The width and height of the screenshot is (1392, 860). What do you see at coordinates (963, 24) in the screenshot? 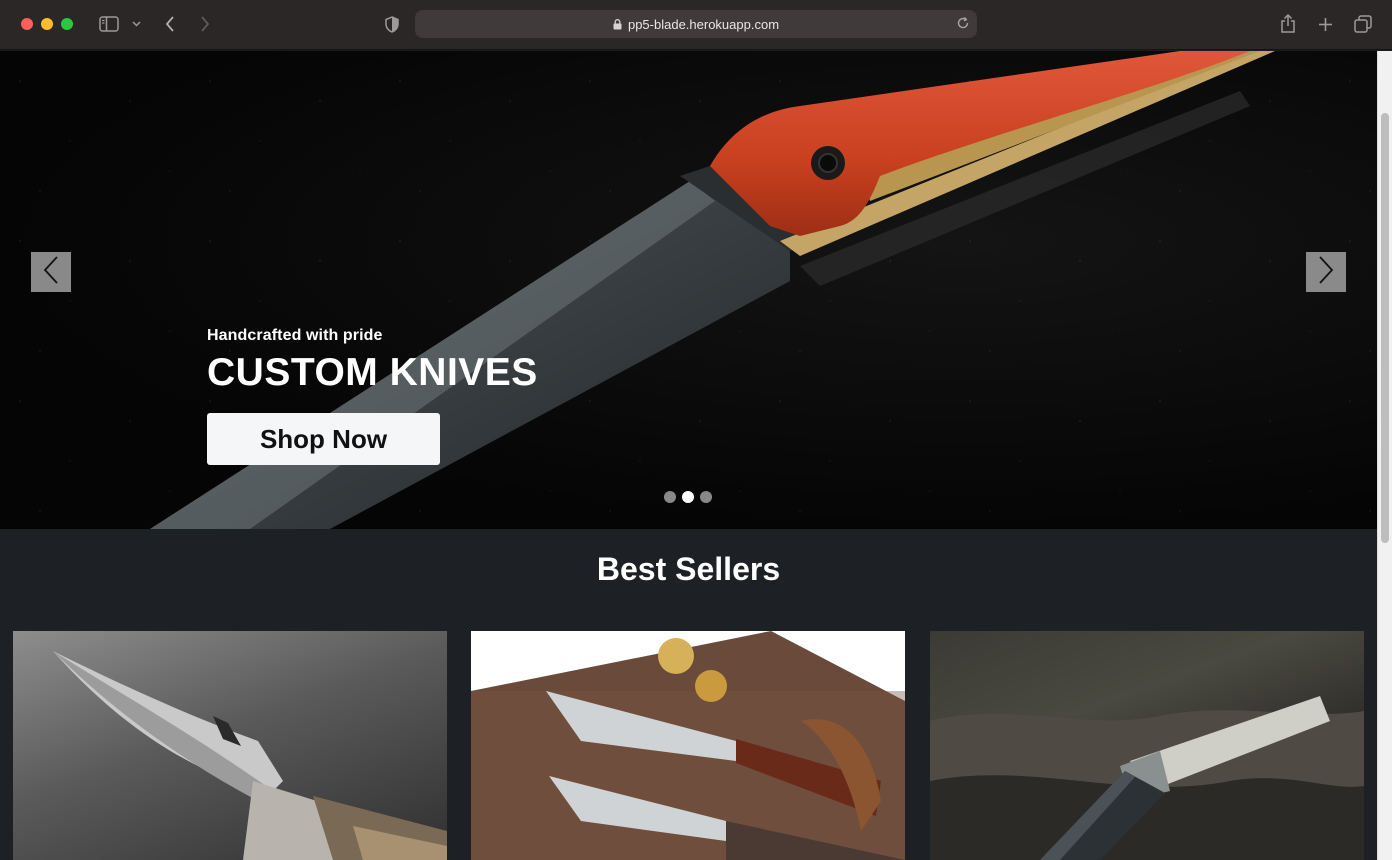
I see `reload-icon` at bounding box center [963, 24].